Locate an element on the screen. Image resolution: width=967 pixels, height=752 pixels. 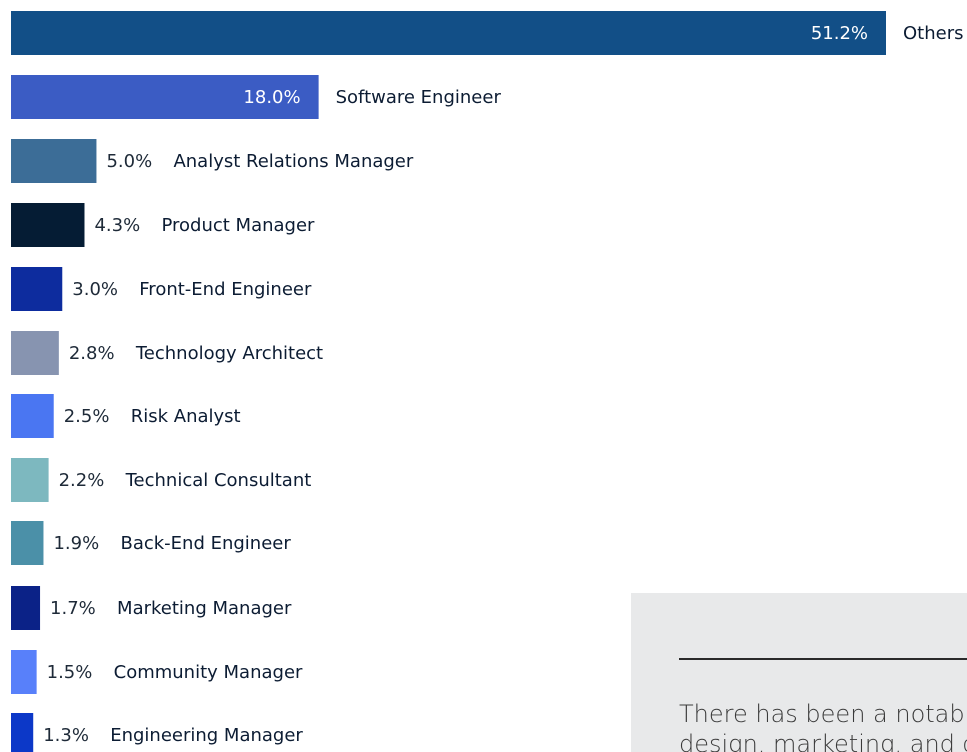
category-label-engineering-manager: Engineering Manager is located at coordinates (206, 735).